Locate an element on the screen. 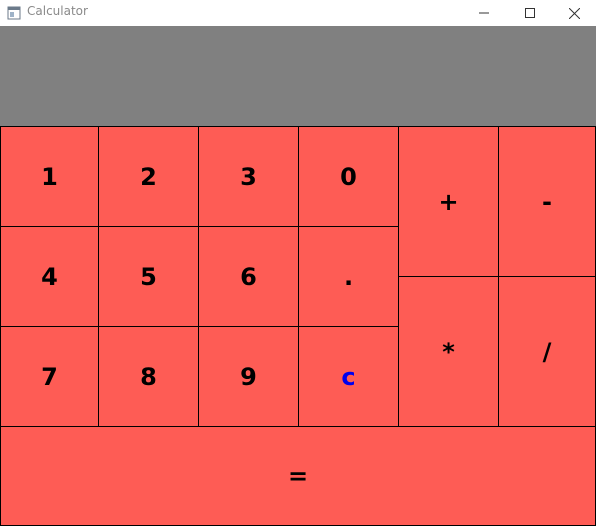 The height and width of the screenshot is (526, 596). title-bar: Calculator is located at coordinates (298, 13).